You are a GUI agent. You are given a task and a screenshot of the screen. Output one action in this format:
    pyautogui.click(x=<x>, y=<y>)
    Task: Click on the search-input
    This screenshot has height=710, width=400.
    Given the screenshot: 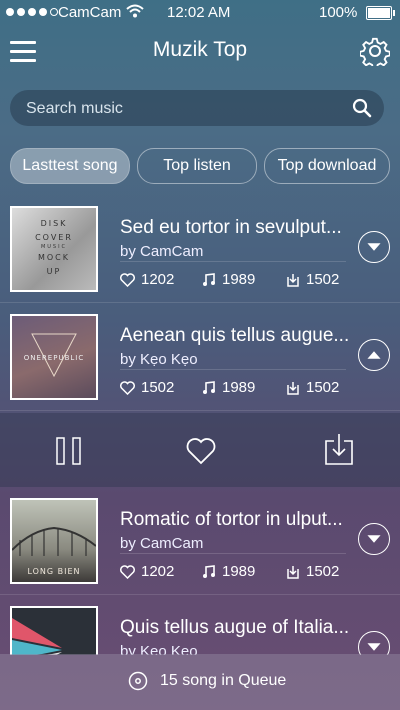 What is the action you would take?
    pyautogui.click(x=186, y=109)
    